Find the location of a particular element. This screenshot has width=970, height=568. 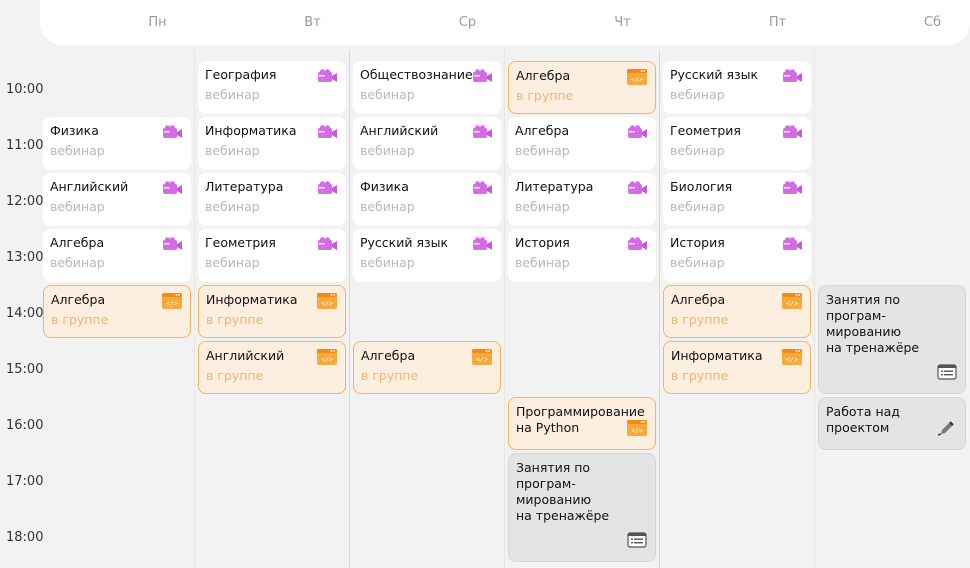

lesson-title: Обществознание is located at coordinates (416, 74).